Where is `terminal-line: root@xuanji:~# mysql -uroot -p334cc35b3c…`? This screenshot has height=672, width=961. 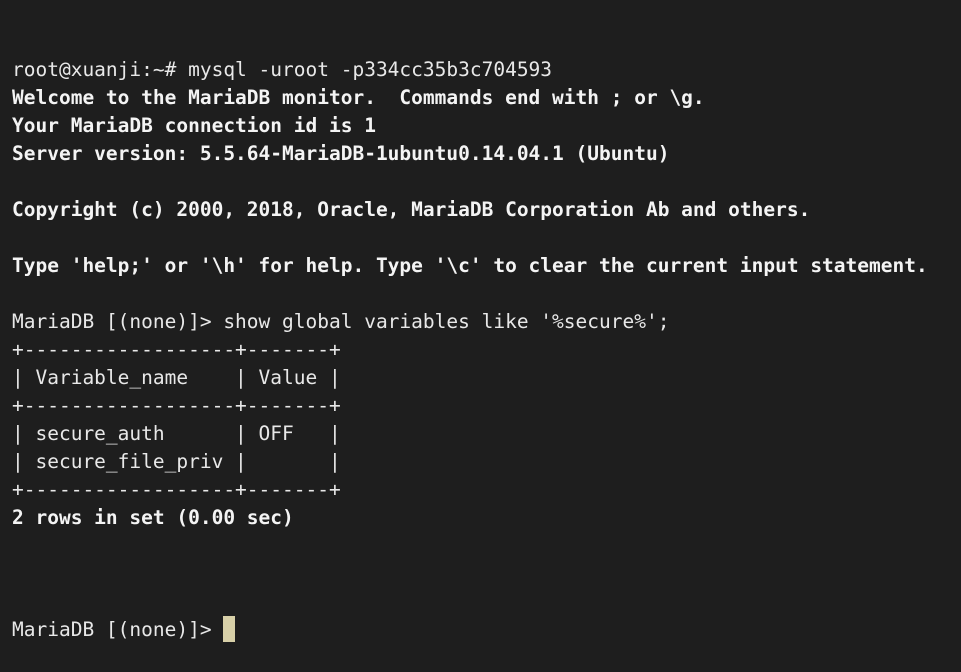
terminal-line: root@xuanji:~# mysql -uroot -p334cc35b3c… is located at coordinates (282, 69).